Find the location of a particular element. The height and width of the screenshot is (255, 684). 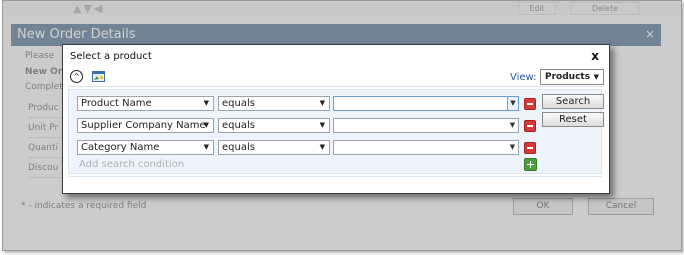

condition-field-value: Supplier Company Name is located at coordinates (143, 125).